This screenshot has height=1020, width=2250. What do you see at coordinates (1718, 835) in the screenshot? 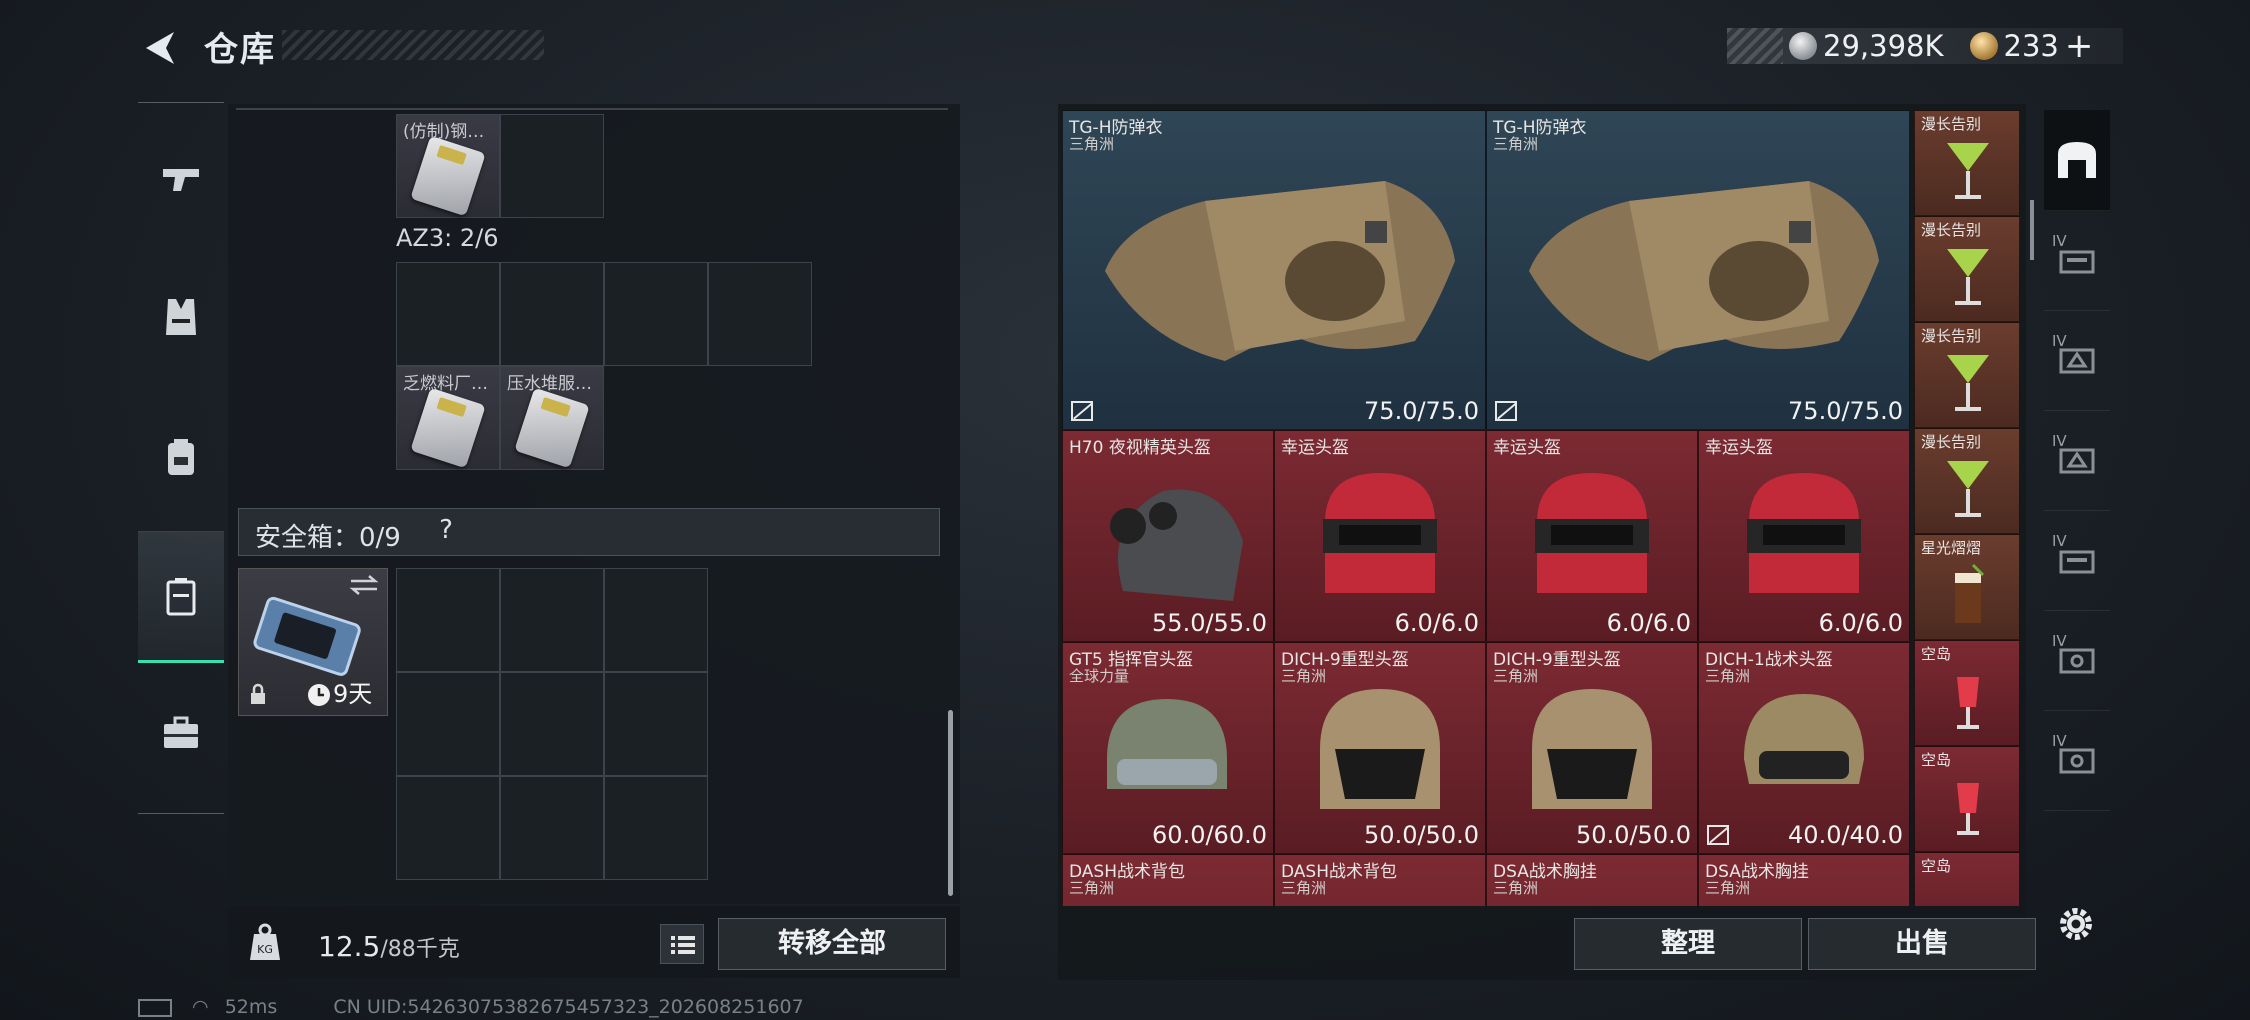
I see `bound-icon` at bounding box center [1718, 835].